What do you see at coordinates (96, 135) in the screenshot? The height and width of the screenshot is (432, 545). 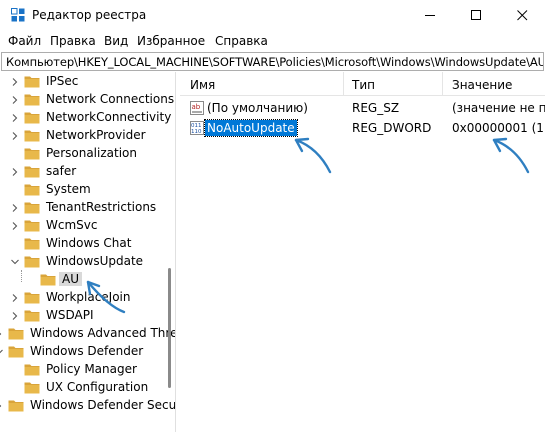 I see `tree-node-label: NetworkProvider` at bounding box center [96, 135].